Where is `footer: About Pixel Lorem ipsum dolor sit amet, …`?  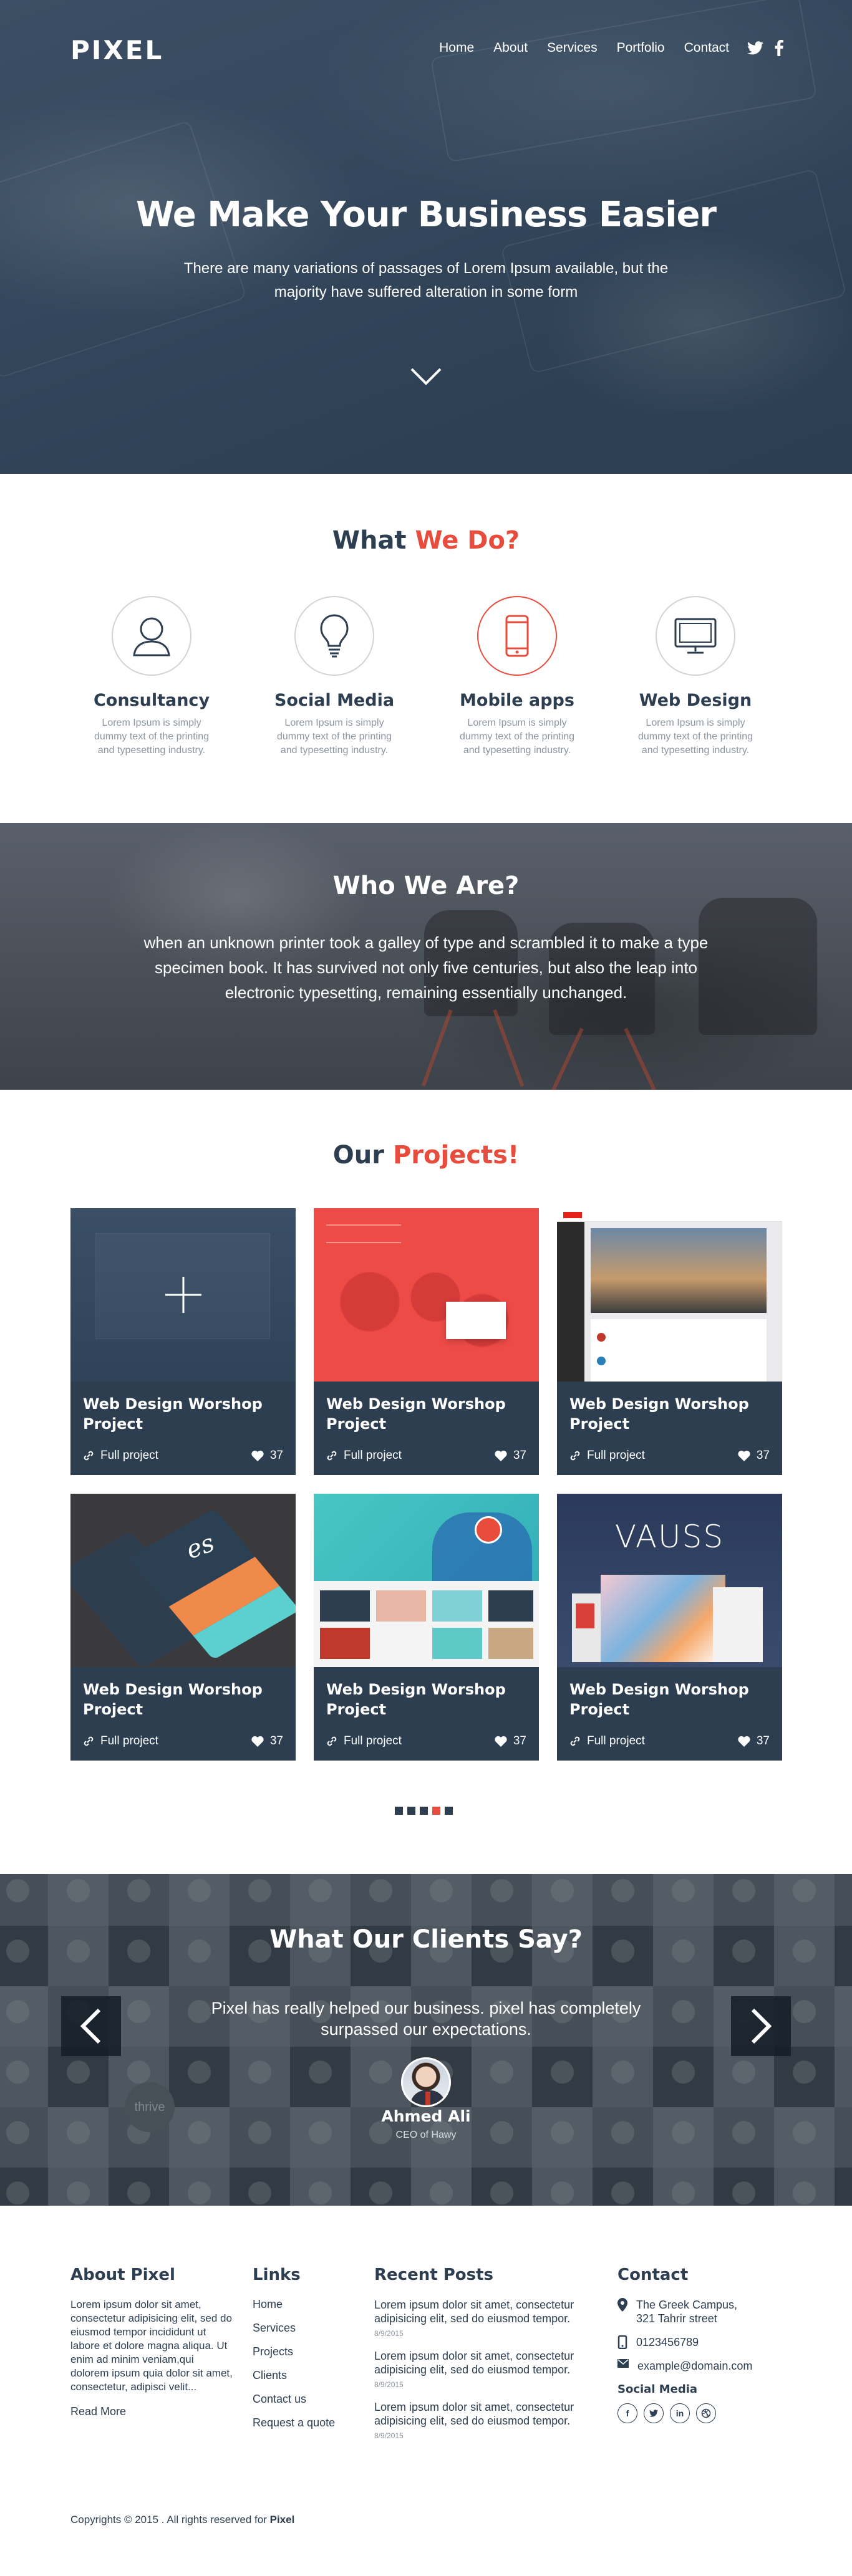
footer: About Pixel Lorem ipsum dolor sit amet, … is located at coordinates (426, 2391).